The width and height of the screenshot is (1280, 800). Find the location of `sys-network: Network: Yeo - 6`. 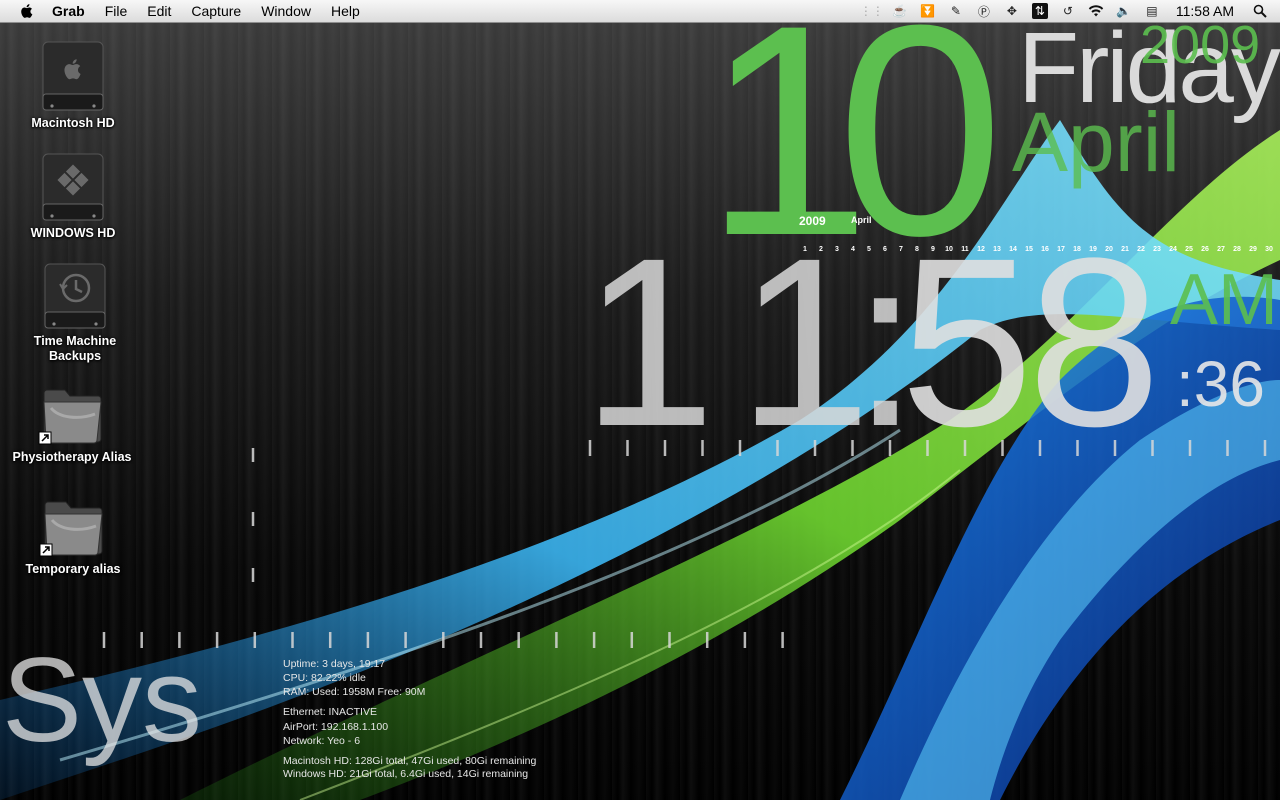

sys-network: Network: Yeo - 6 is located at coordinates (322, 741).